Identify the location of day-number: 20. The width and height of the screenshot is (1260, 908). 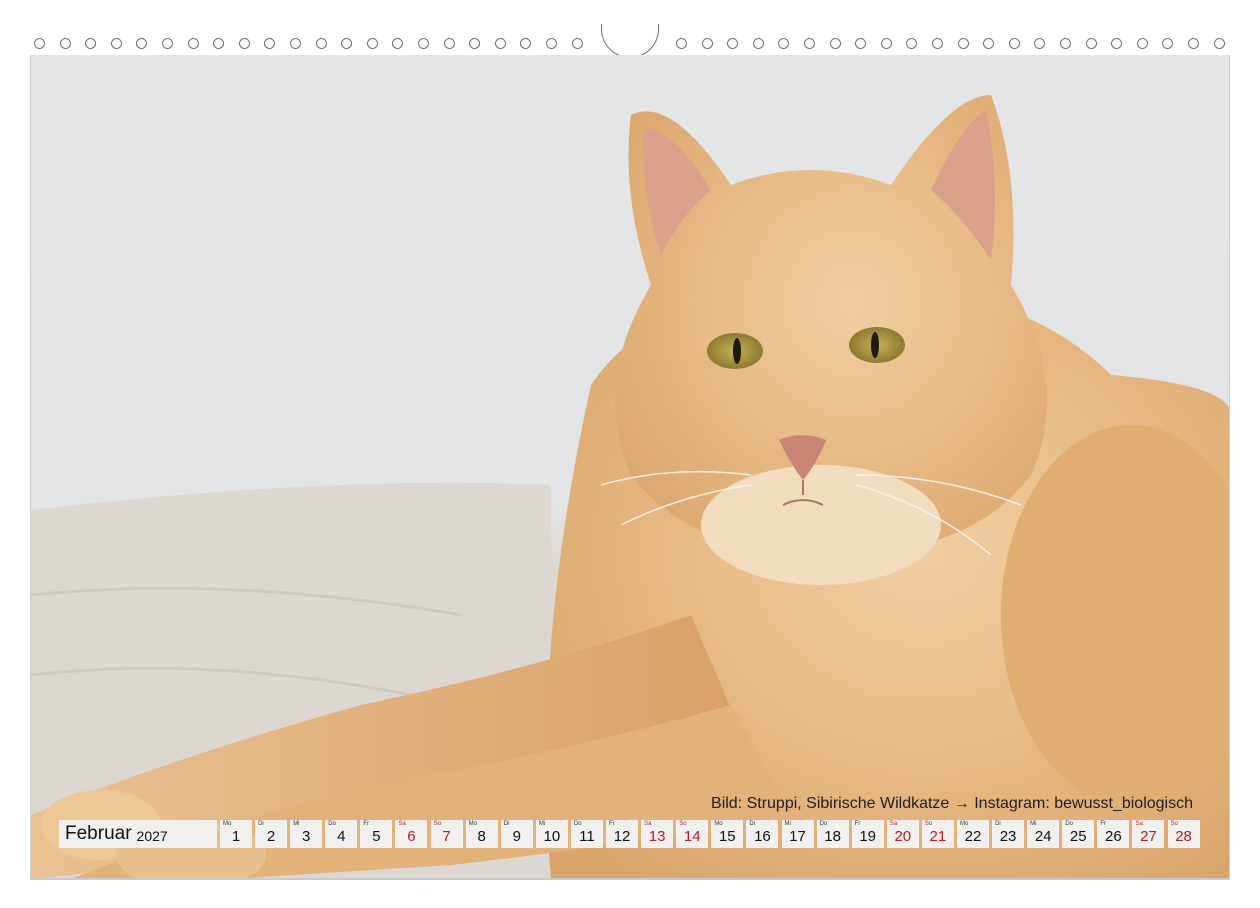
(903, 836).